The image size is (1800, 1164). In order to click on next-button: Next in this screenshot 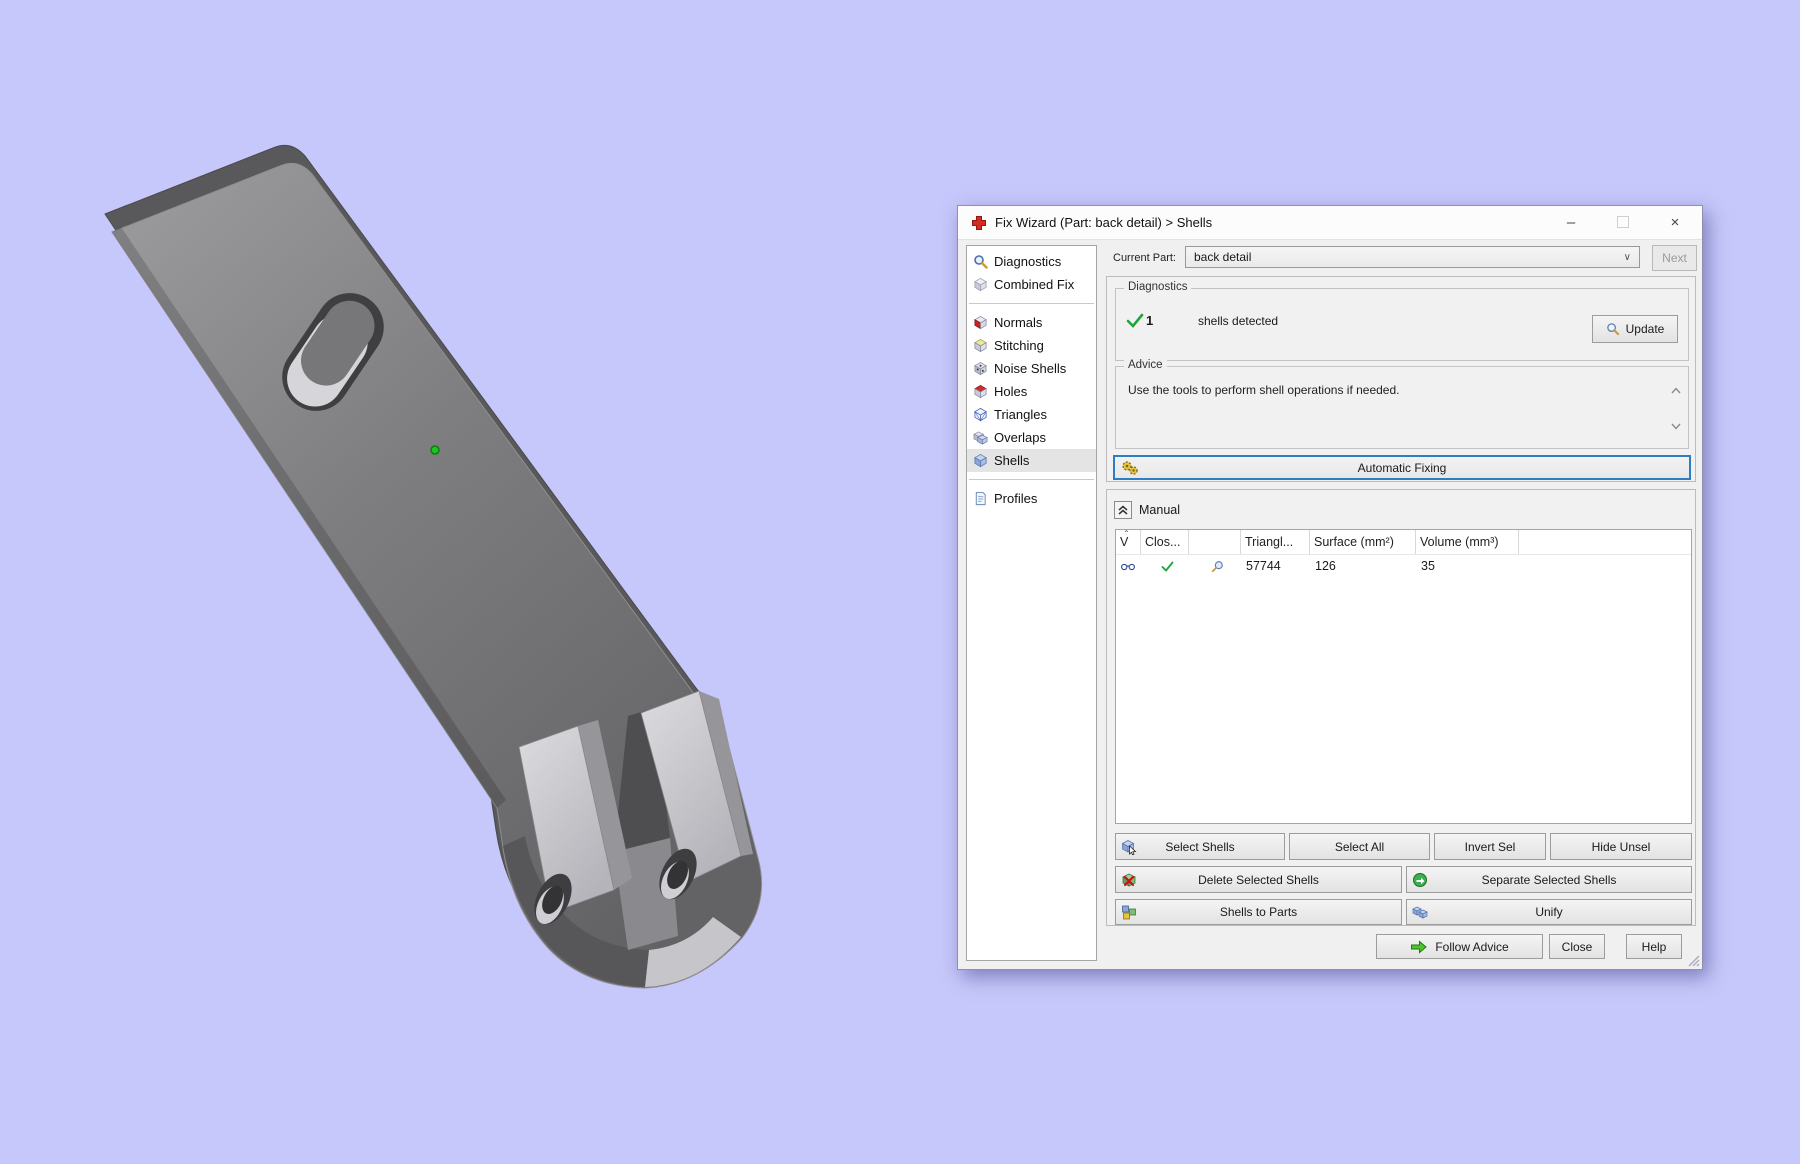, I will do `click(1674, 258)`.